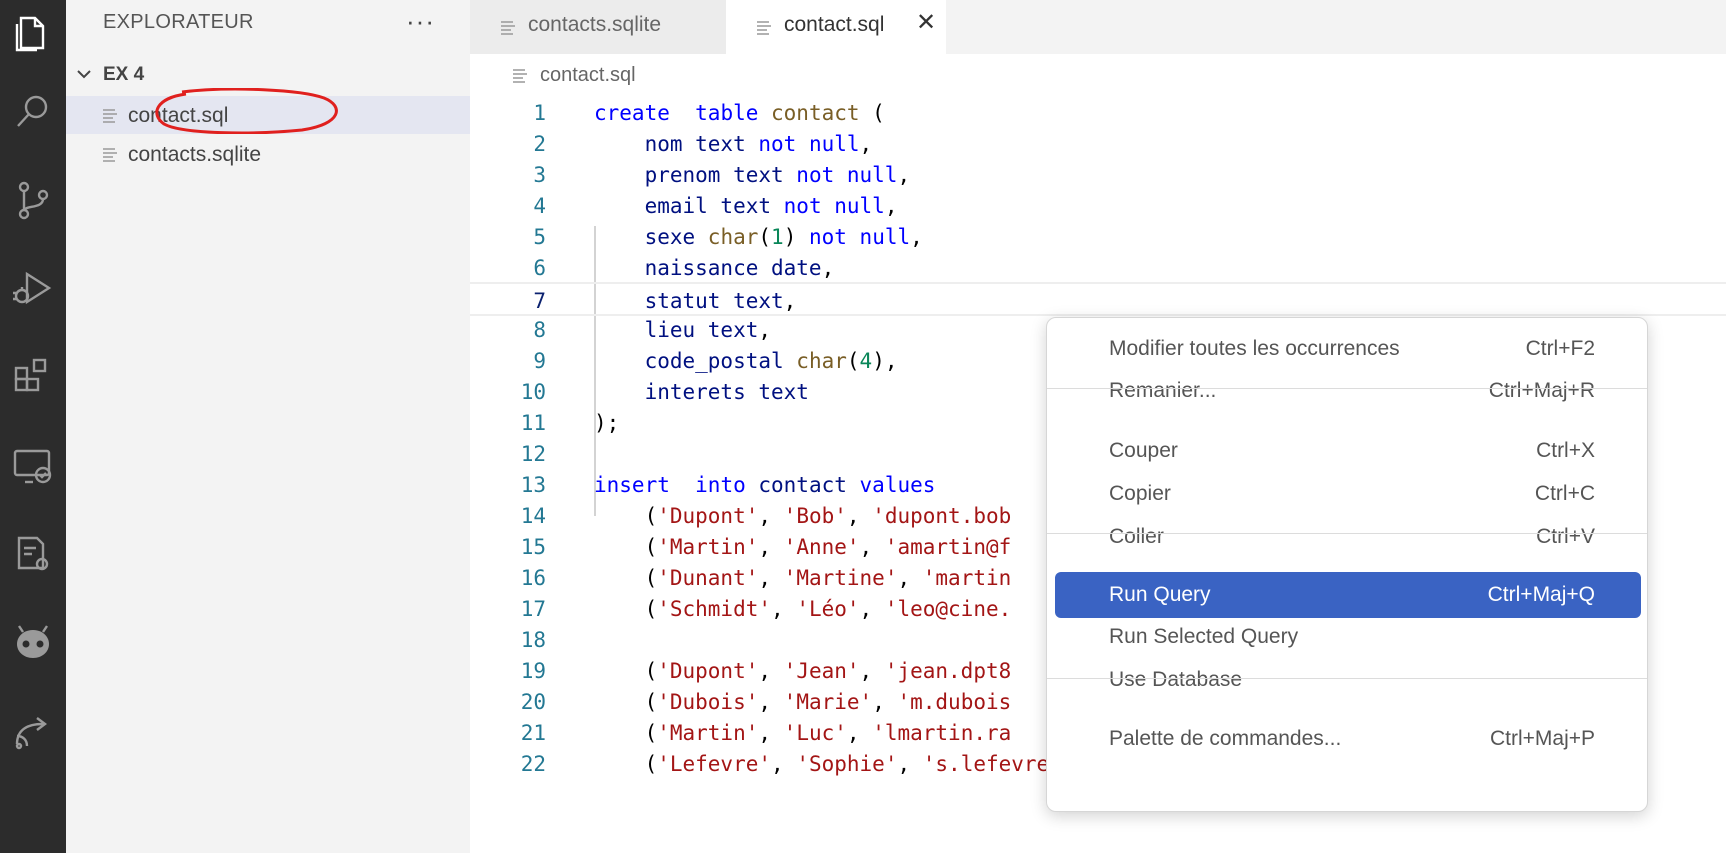 The width and height of the screenshot is (1726, 853). I want to click on line-number: 11, so click(533, 423).